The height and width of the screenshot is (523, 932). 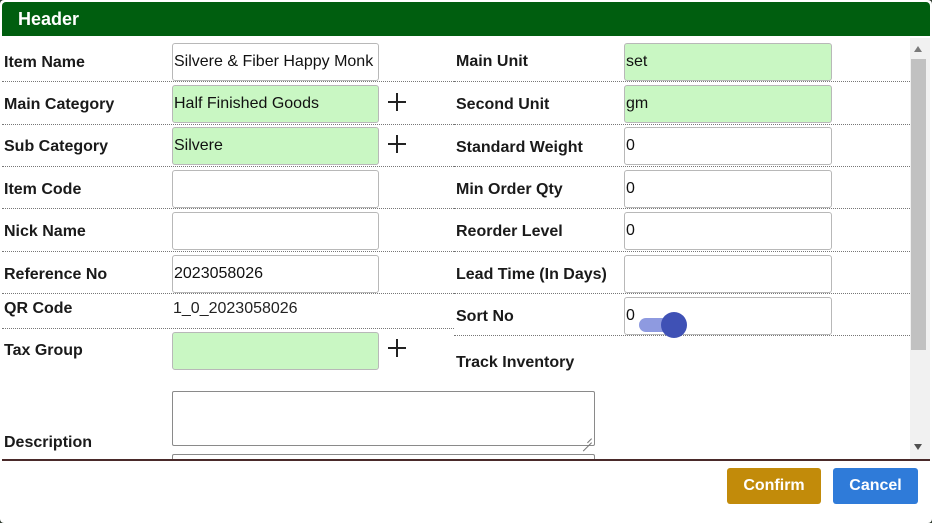 I want to click on sub-category-label: Sub Category, so click(x=56, y=146).